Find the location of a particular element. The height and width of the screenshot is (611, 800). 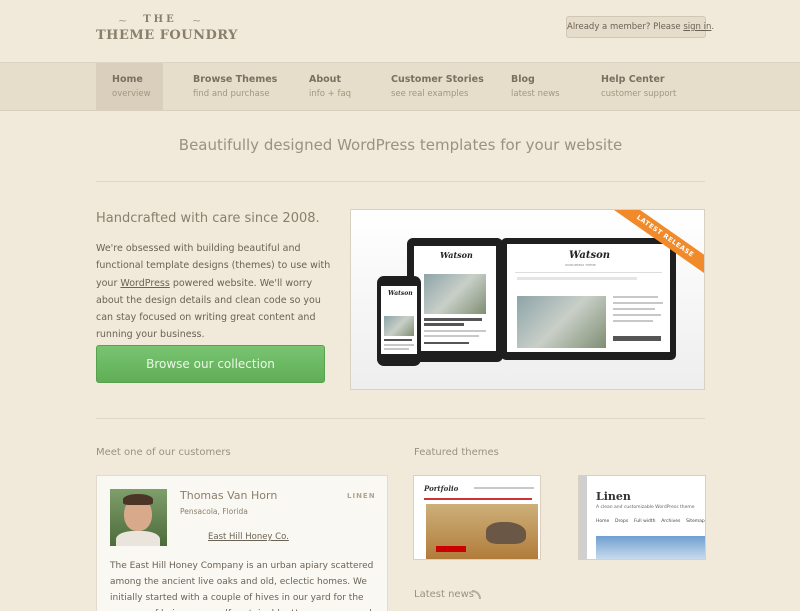

nav-item-help-center: Help Center customer support is located at coordinates (638, 87).